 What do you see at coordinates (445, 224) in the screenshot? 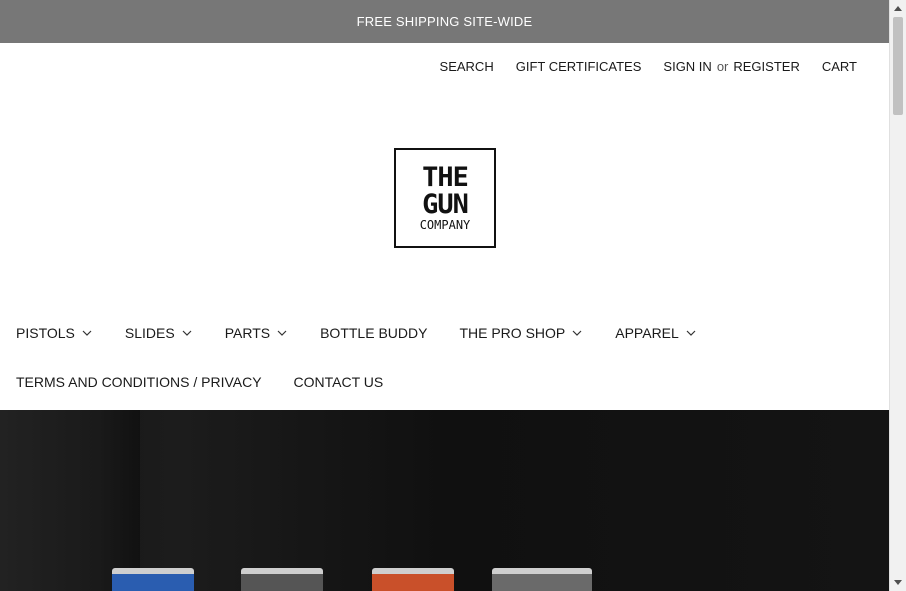
I see `logo-line-3: COMPANY` at bounding box center [445, 224].